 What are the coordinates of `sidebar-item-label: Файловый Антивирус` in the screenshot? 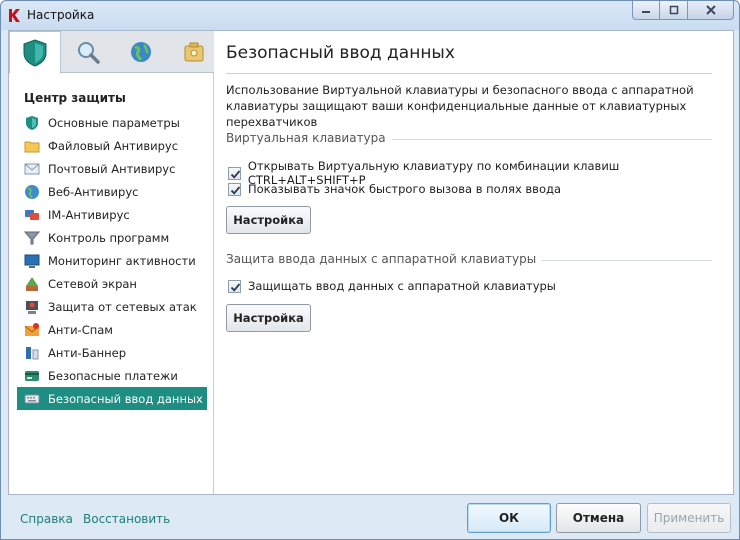 It's located at (113, 145).